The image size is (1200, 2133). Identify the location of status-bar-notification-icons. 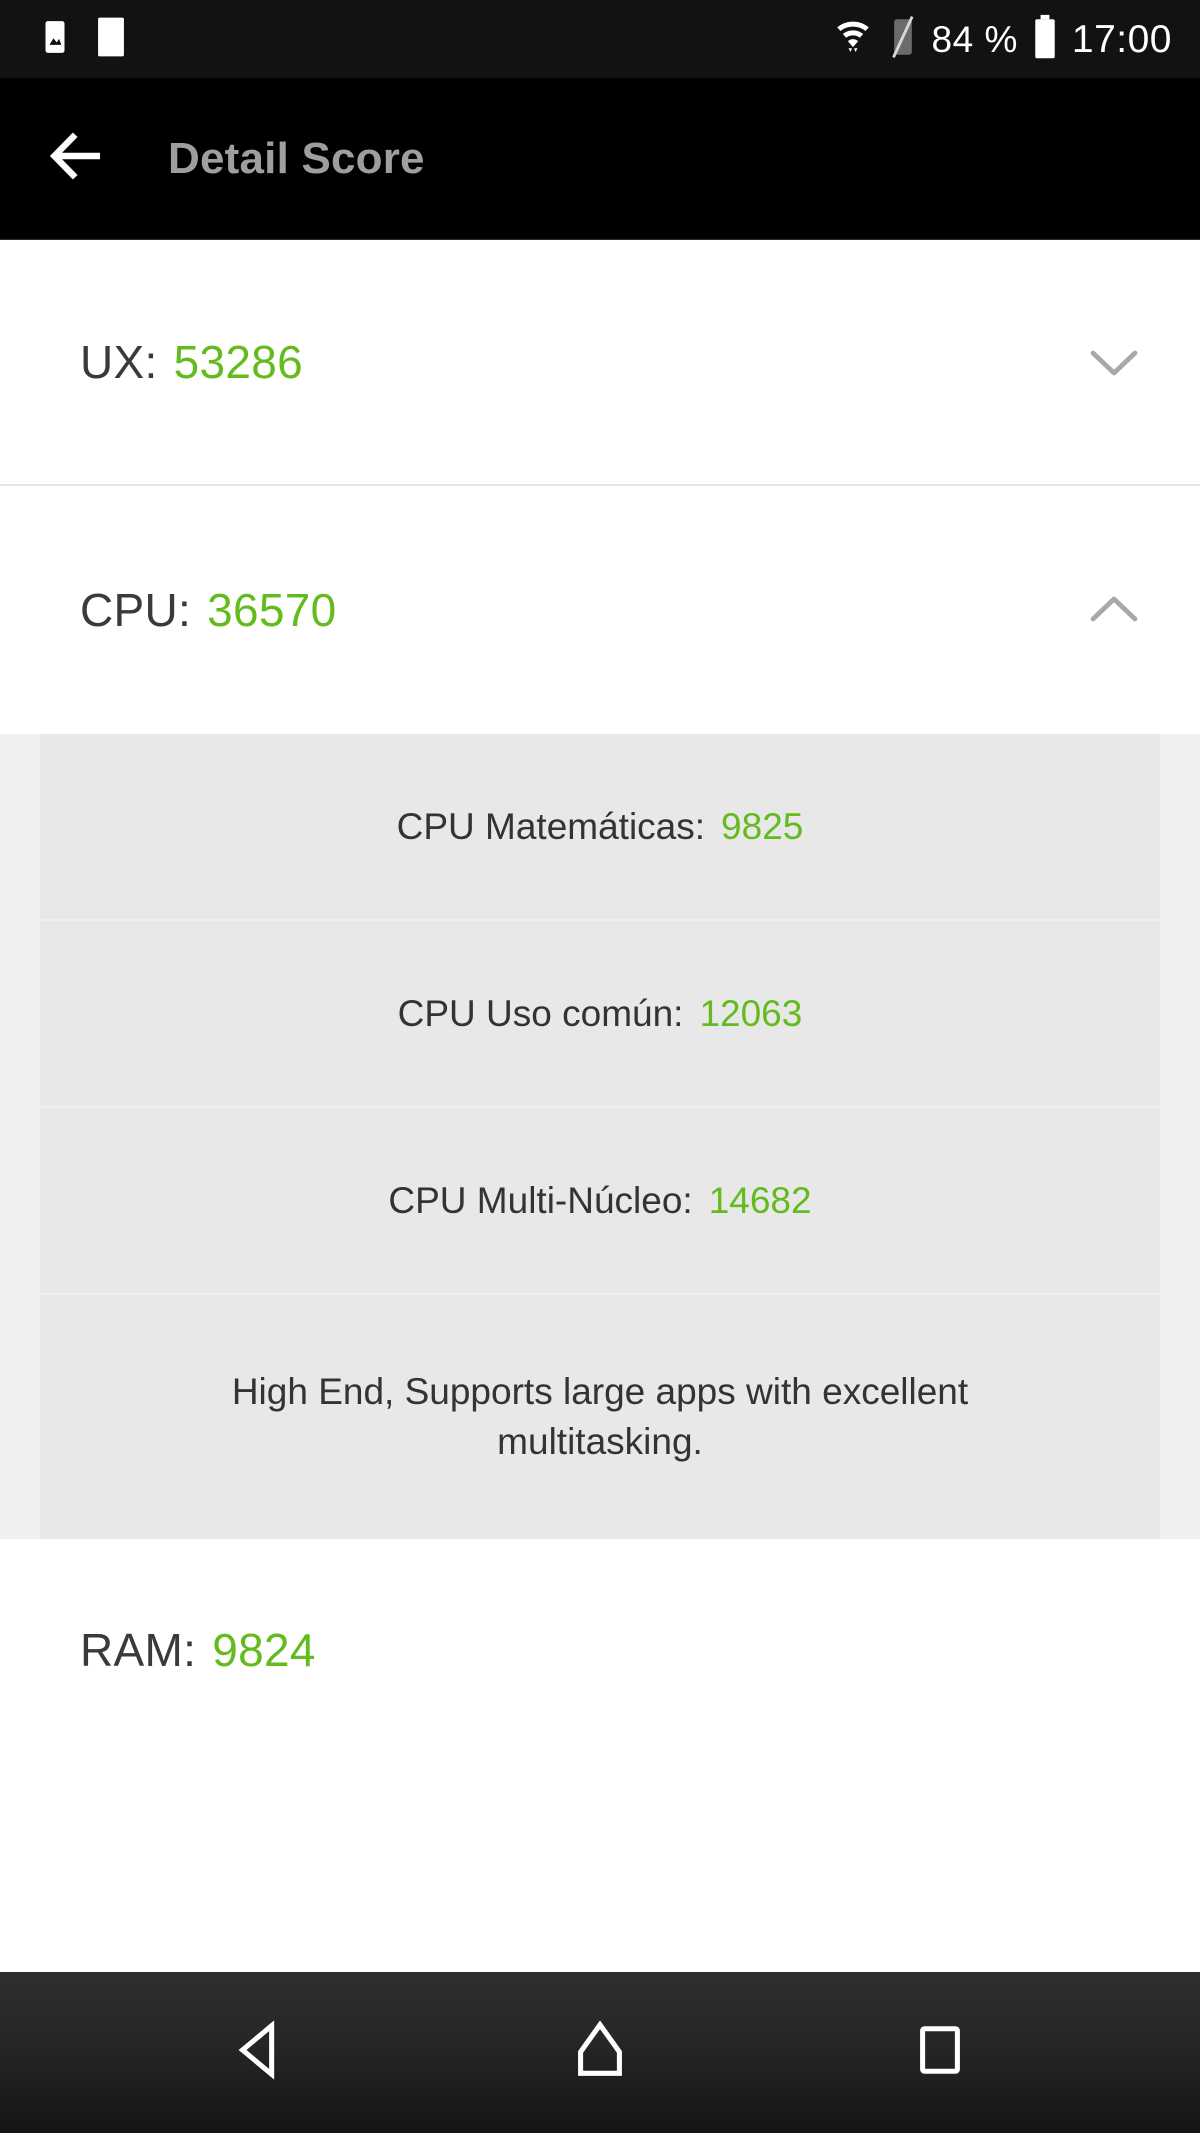
(82, 39).